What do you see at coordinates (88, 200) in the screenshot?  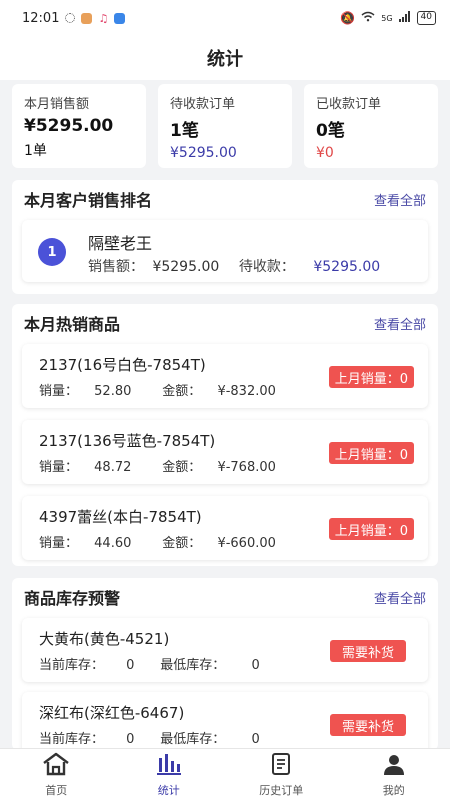 I see `section-title: 本月客户销售排名` at bounding box center [88, 200].